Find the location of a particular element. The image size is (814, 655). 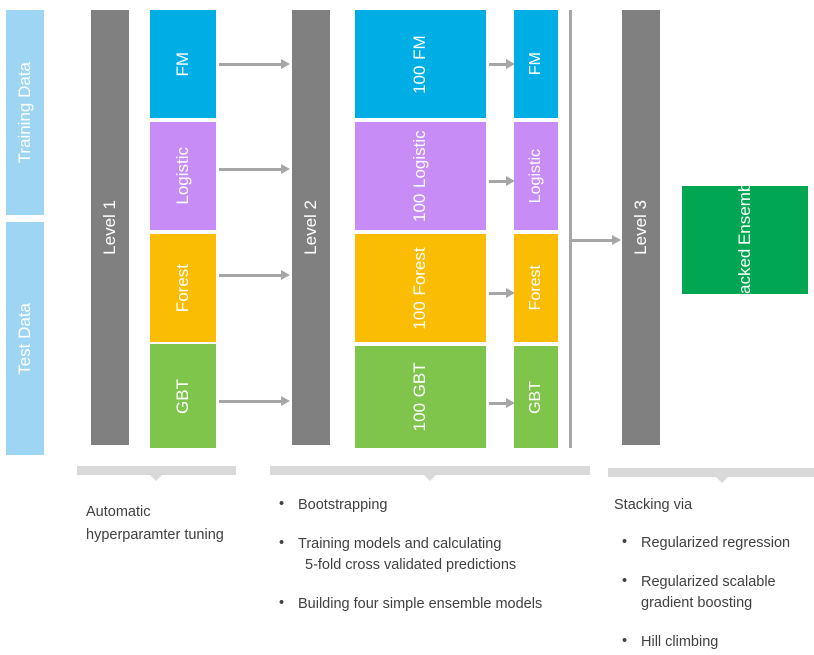

arrow-forest-to-level2-head is located at coordinates (285, 275).